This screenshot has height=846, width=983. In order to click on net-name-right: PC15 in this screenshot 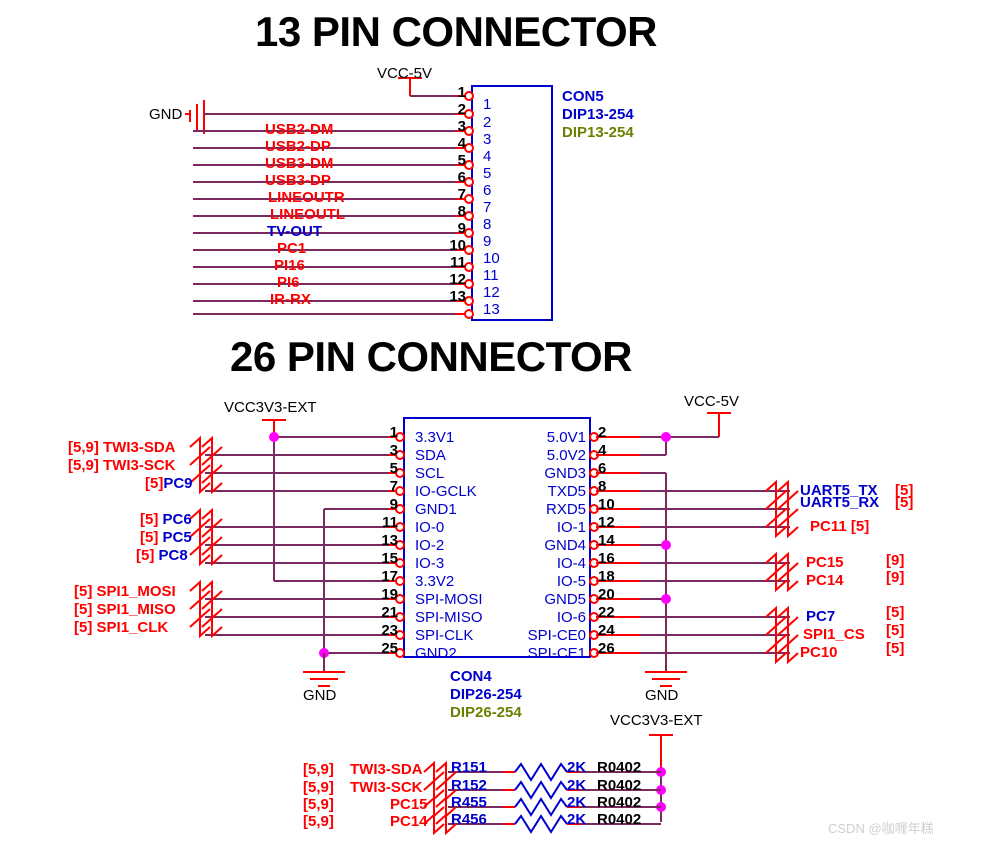, I will do `click(825, 562)`.